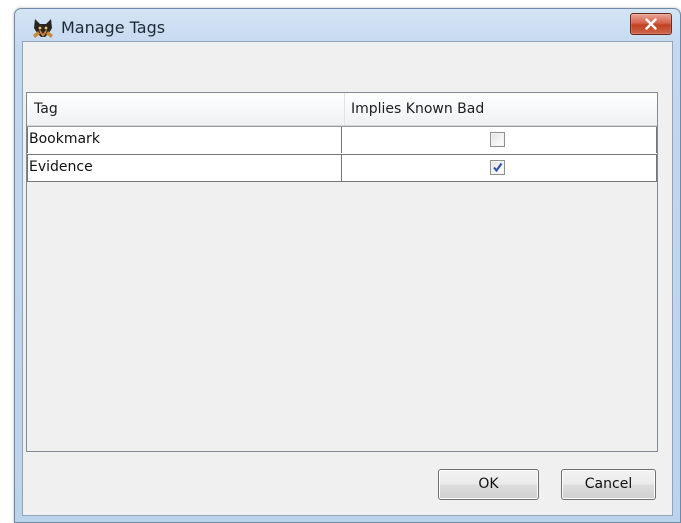 The image size is (681, 523). I want to click on window-title: Manage Tags, so click(113, 27).